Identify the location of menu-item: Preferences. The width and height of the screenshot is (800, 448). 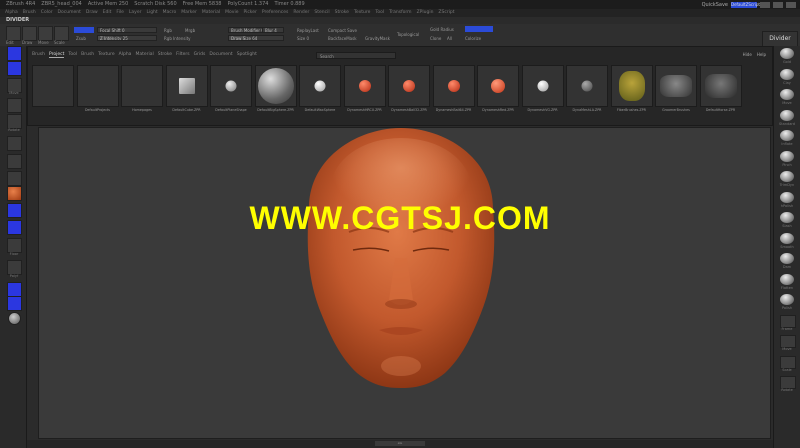
(275, 12).